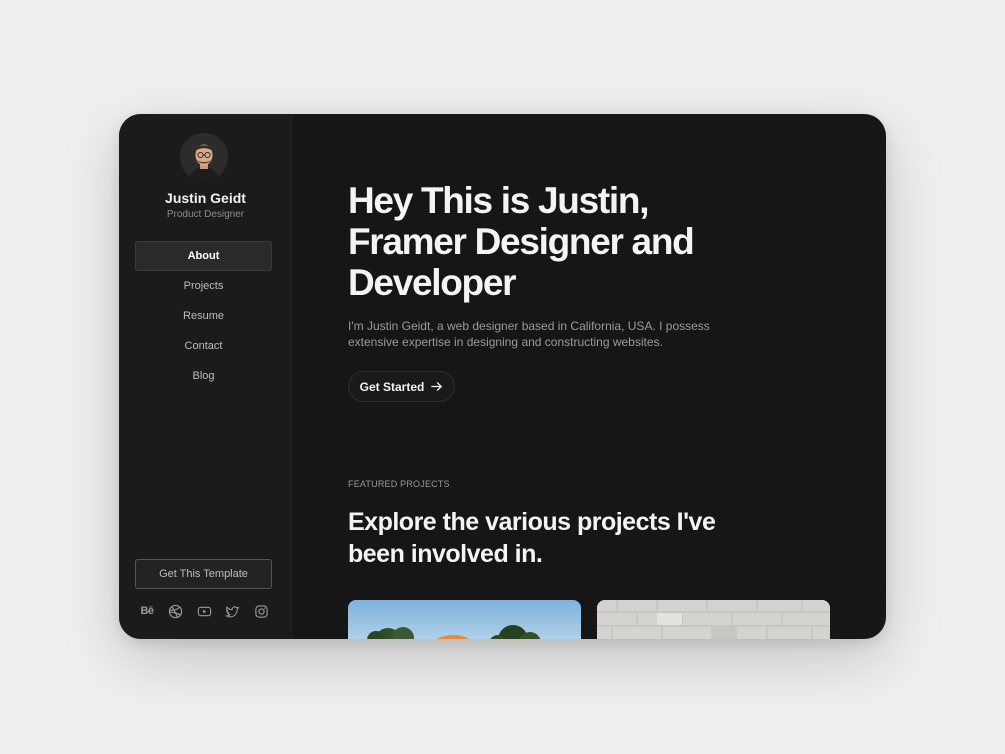  I want to click on sidebar-item-blog: Blog, so click(203, 376).